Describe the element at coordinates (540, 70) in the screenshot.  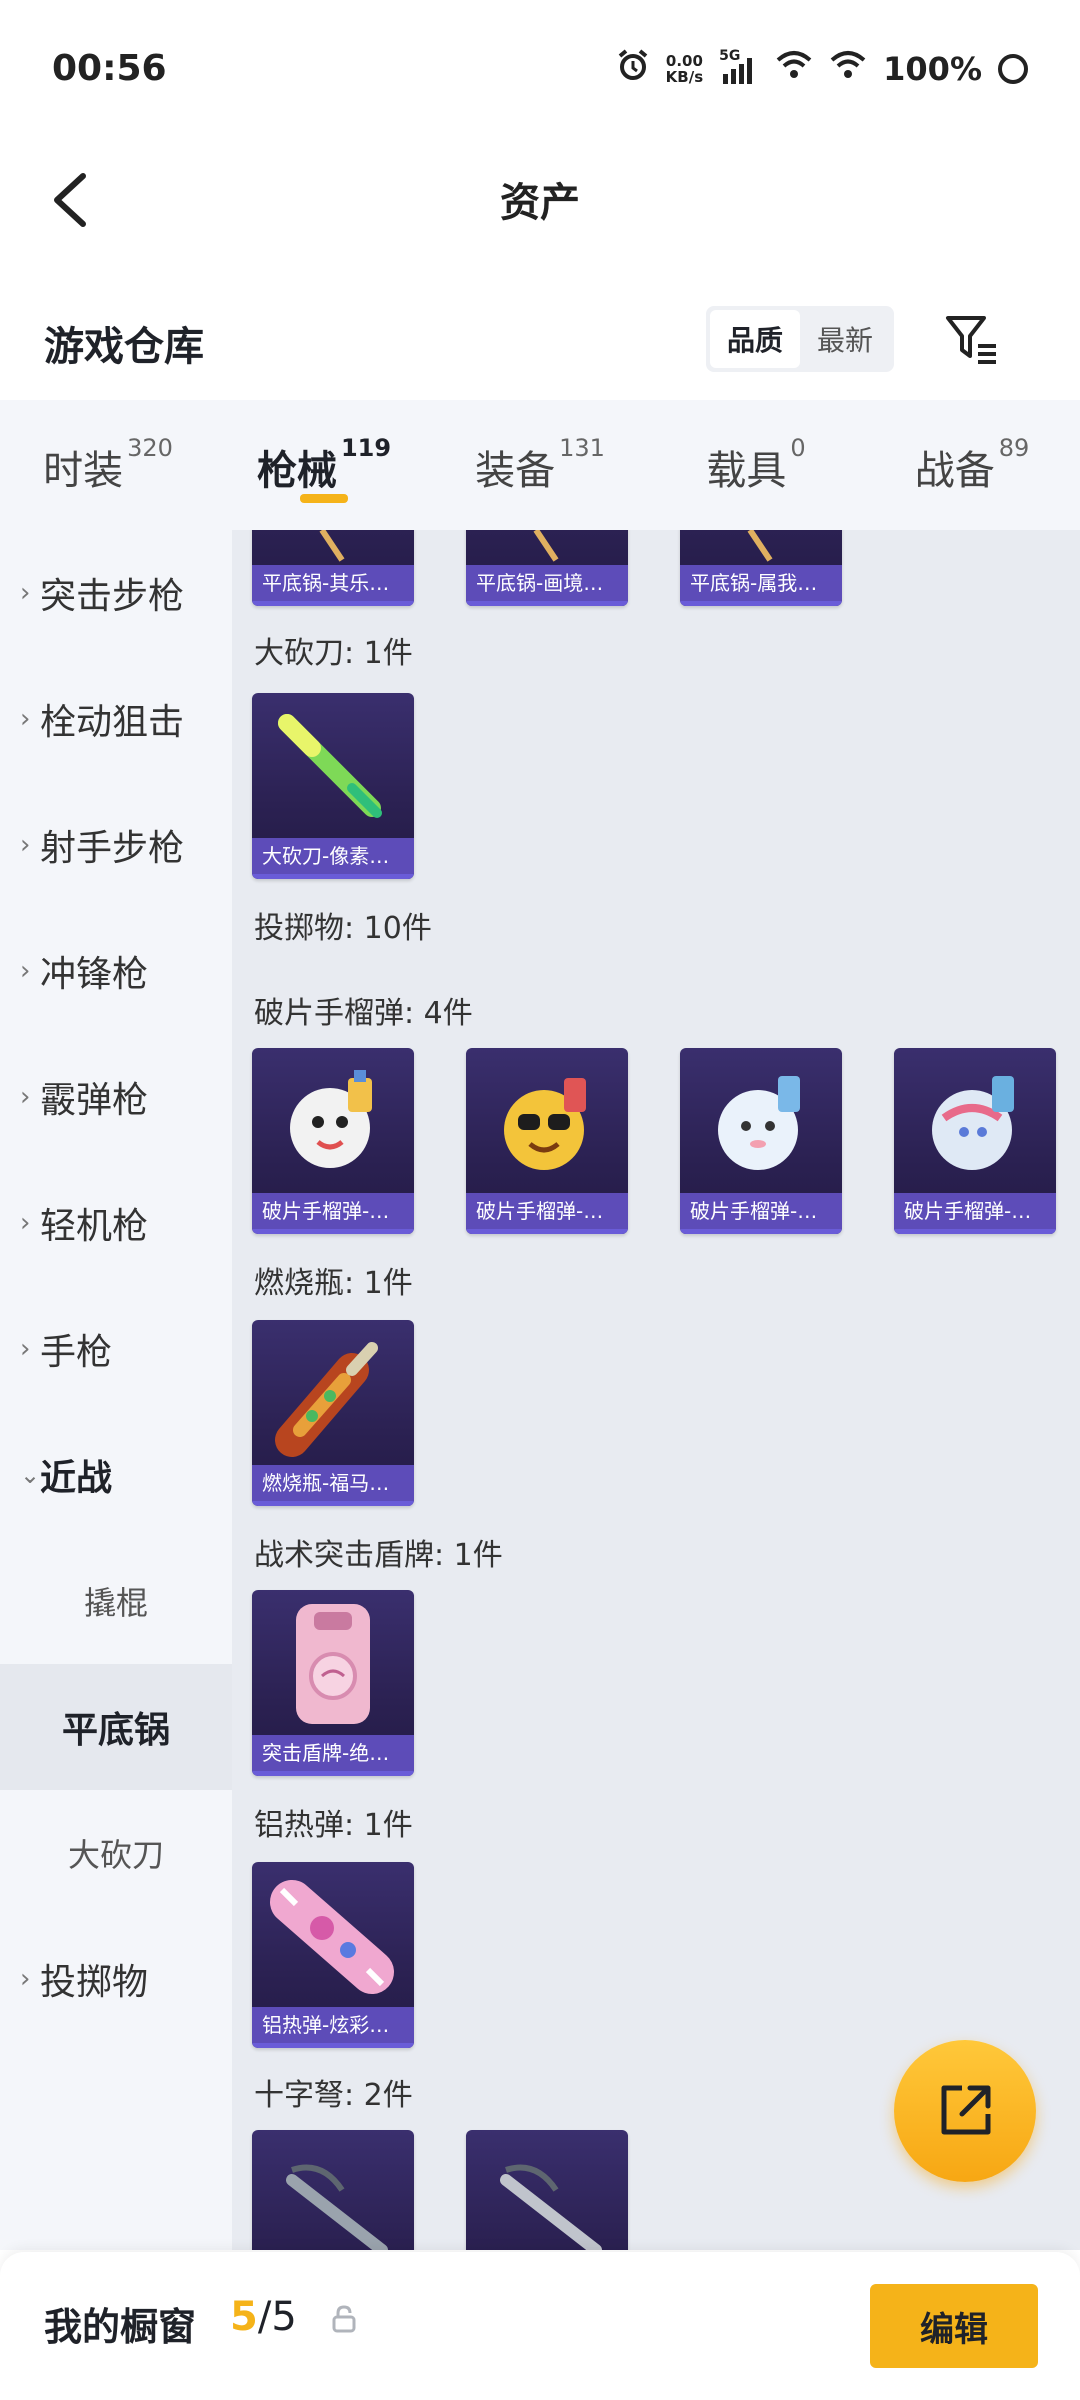
I see `status-bar: 00:56 0.00 KB/s 5G 100%` at that location.